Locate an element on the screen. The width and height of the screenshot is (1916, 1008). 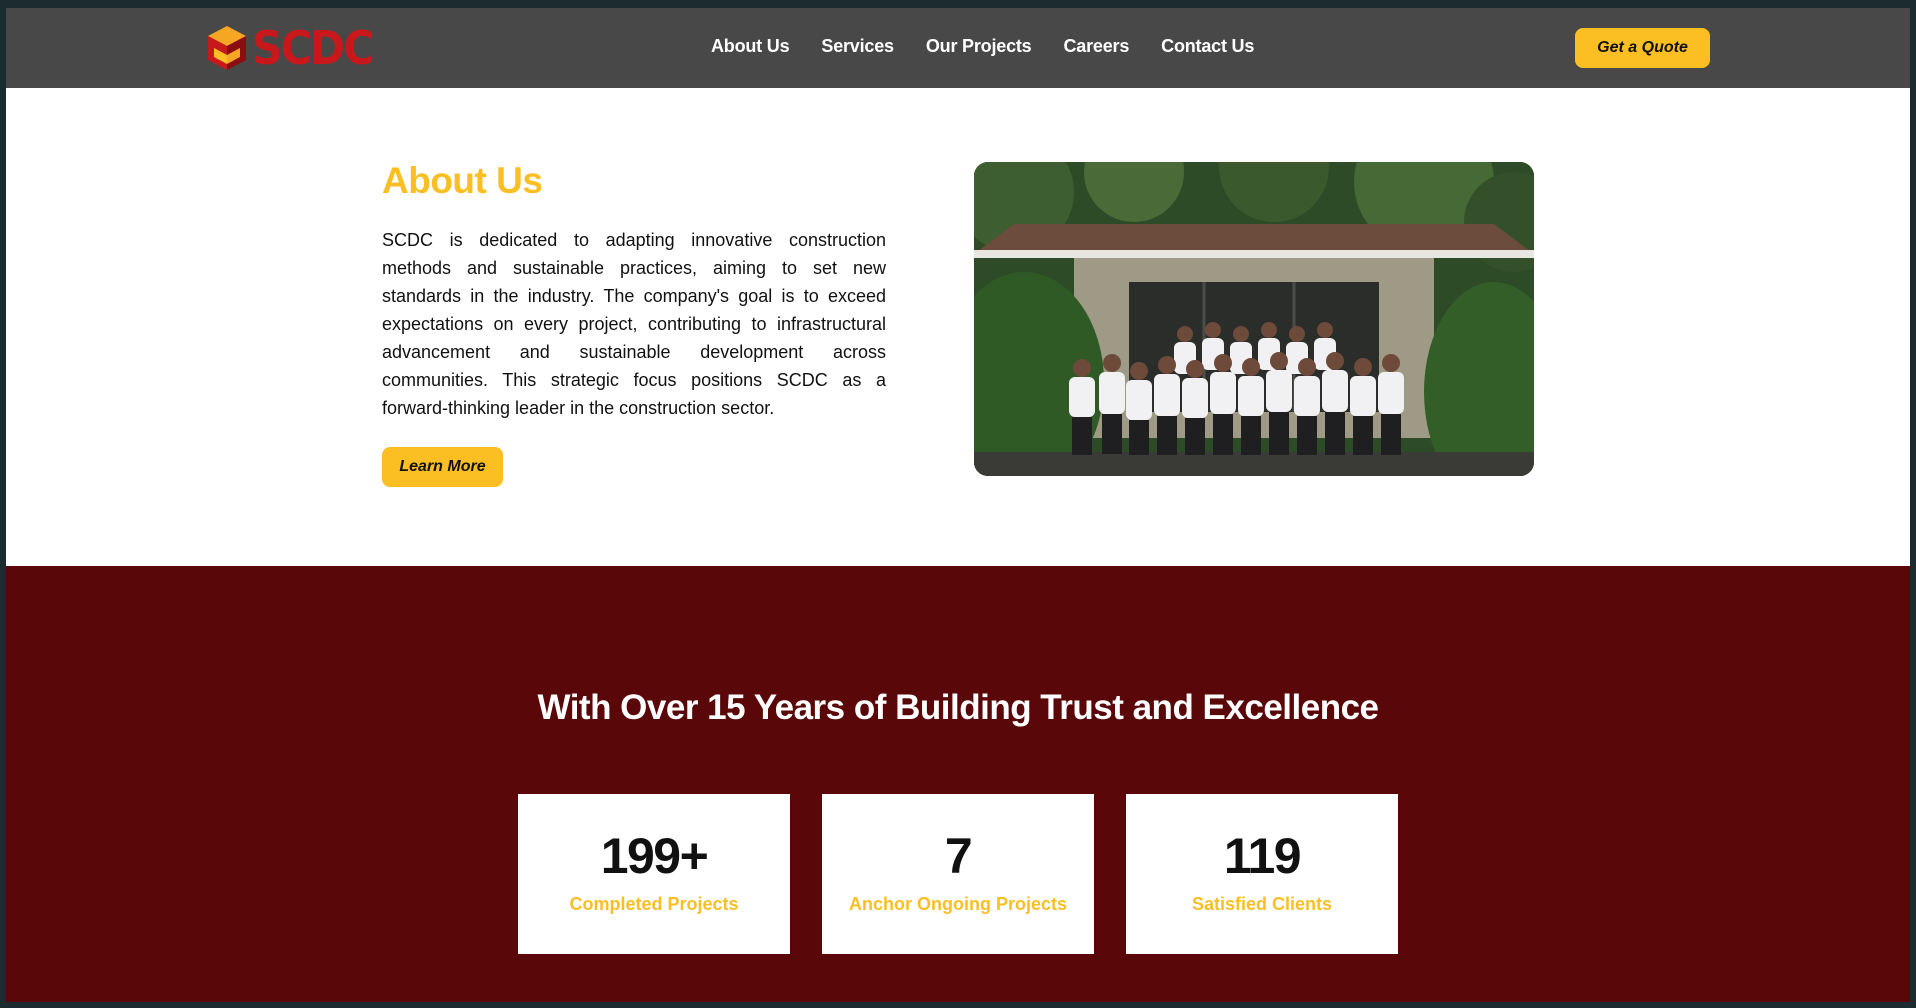
about-title: About Us is located at coordinates (462, 180).